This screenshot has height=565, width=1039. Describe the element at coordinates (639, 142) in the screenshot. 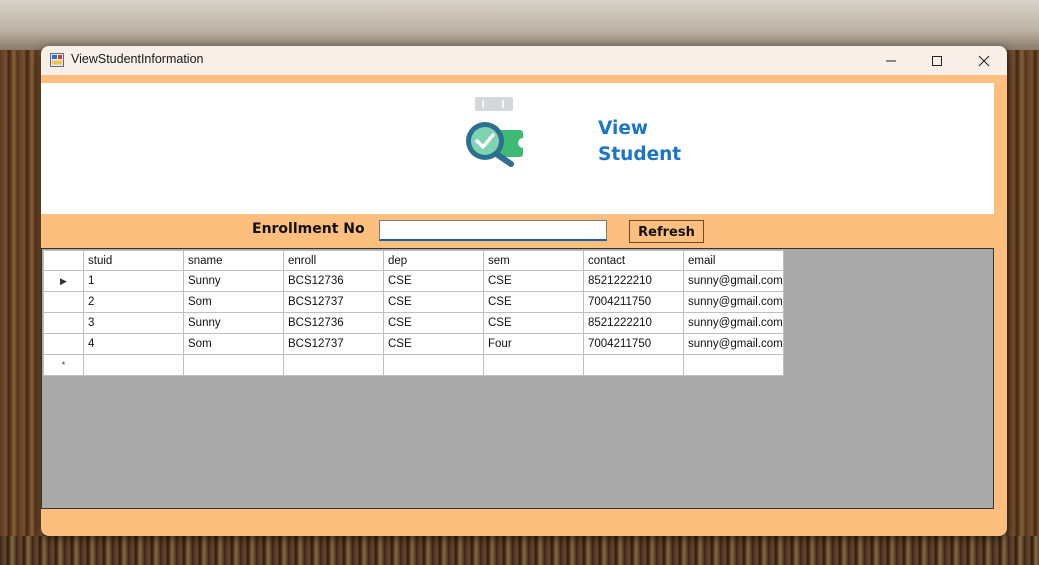

I see `page-title: View Student` at that location.